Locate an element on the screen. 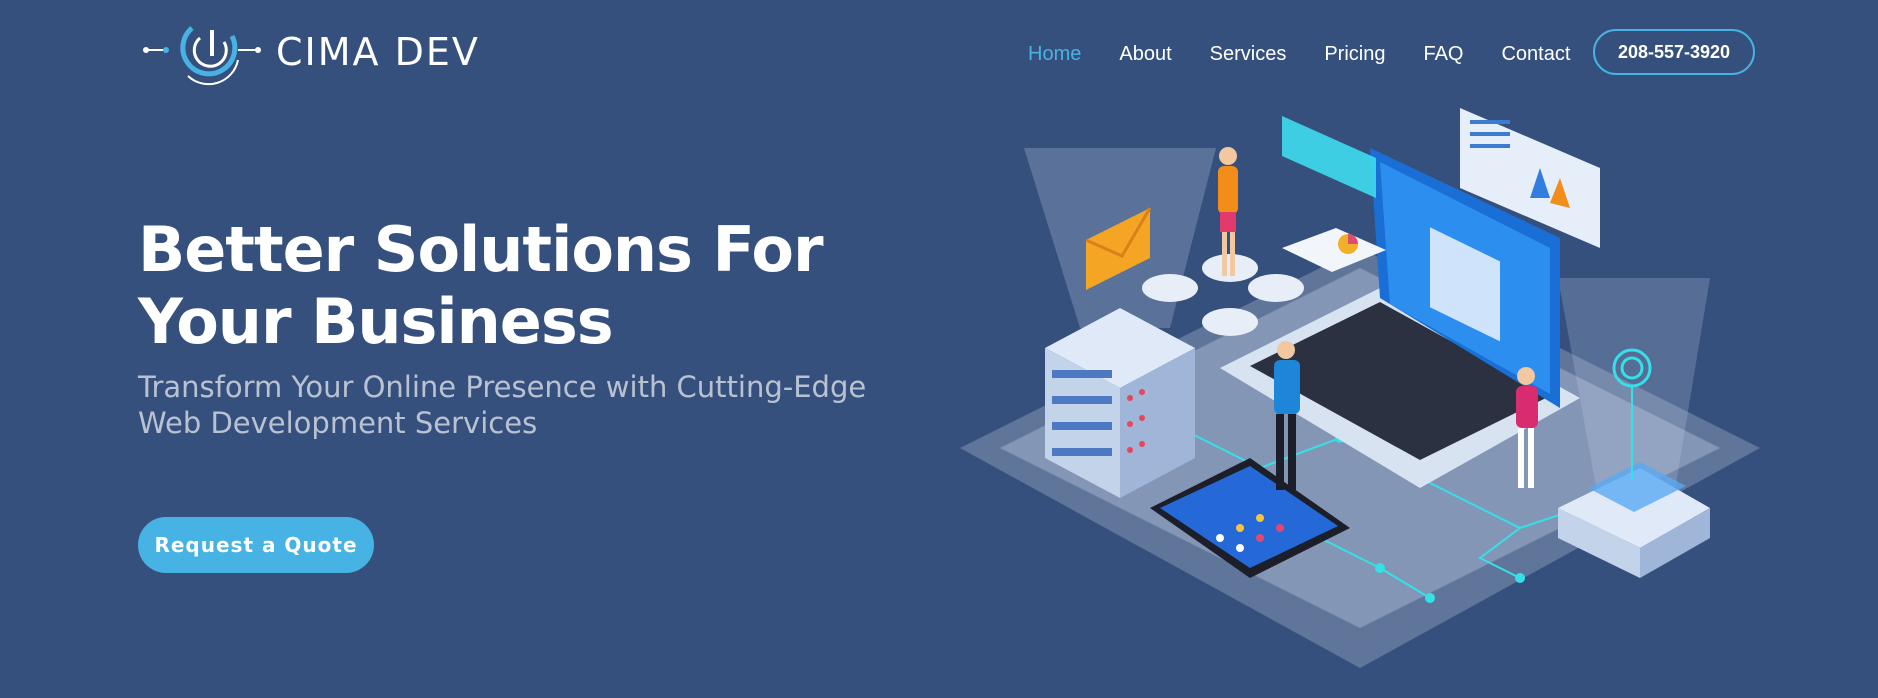  logo is located at coordinates (202, 55).